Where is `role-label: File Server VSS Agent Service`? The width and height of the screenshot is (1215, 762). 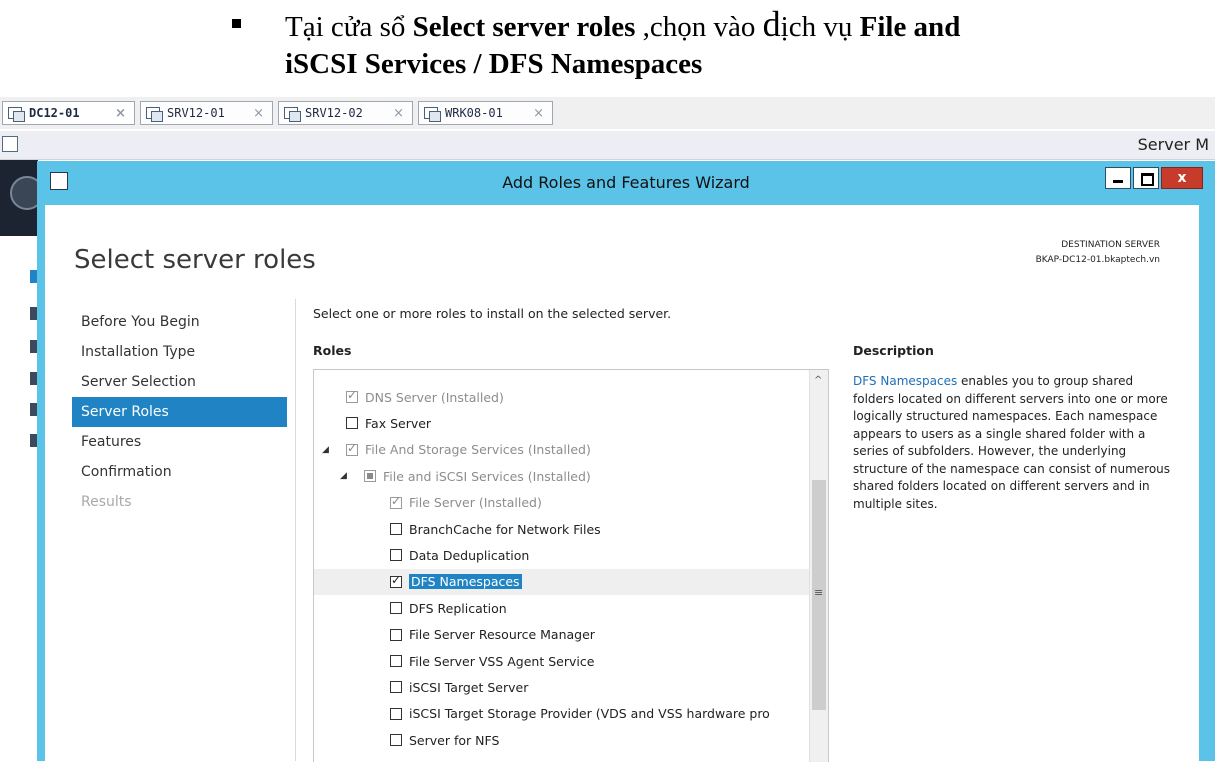
role-label: File Server VSS Agent Service is located at coordinates (502, 661).